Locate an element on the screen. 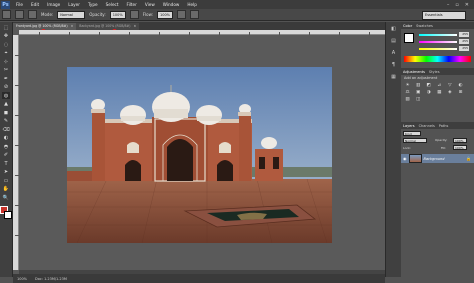 The image size is (474, 283). brush-tool-icon: ◍ is located at coordinates (6, 95).